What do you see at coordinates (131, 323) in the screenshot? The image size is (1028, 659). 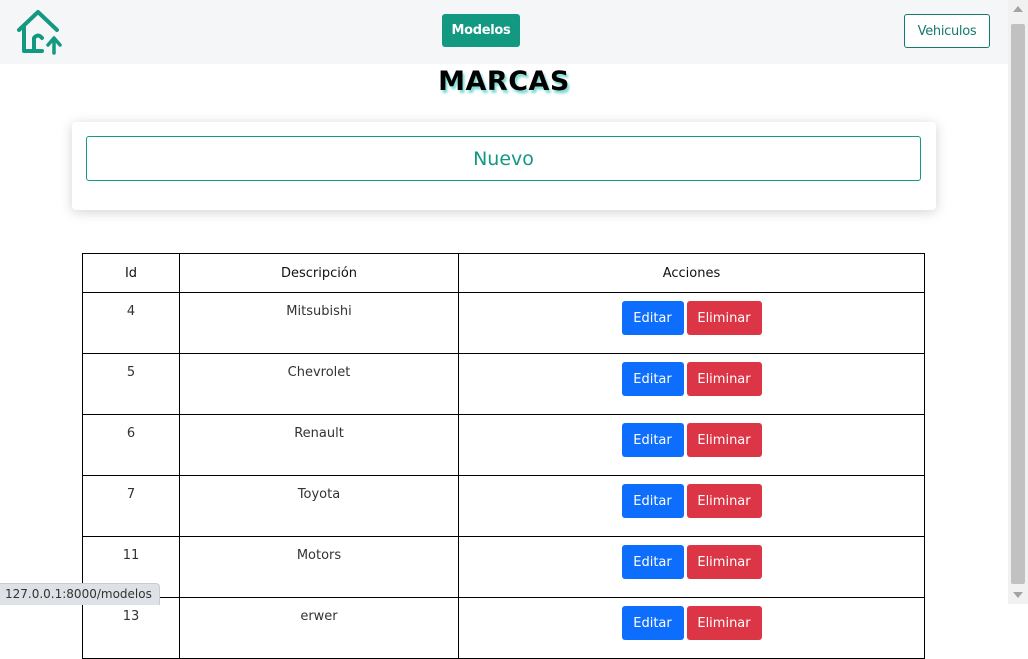 I see `row-id-cell: 4` at bounding box center [131, 323].